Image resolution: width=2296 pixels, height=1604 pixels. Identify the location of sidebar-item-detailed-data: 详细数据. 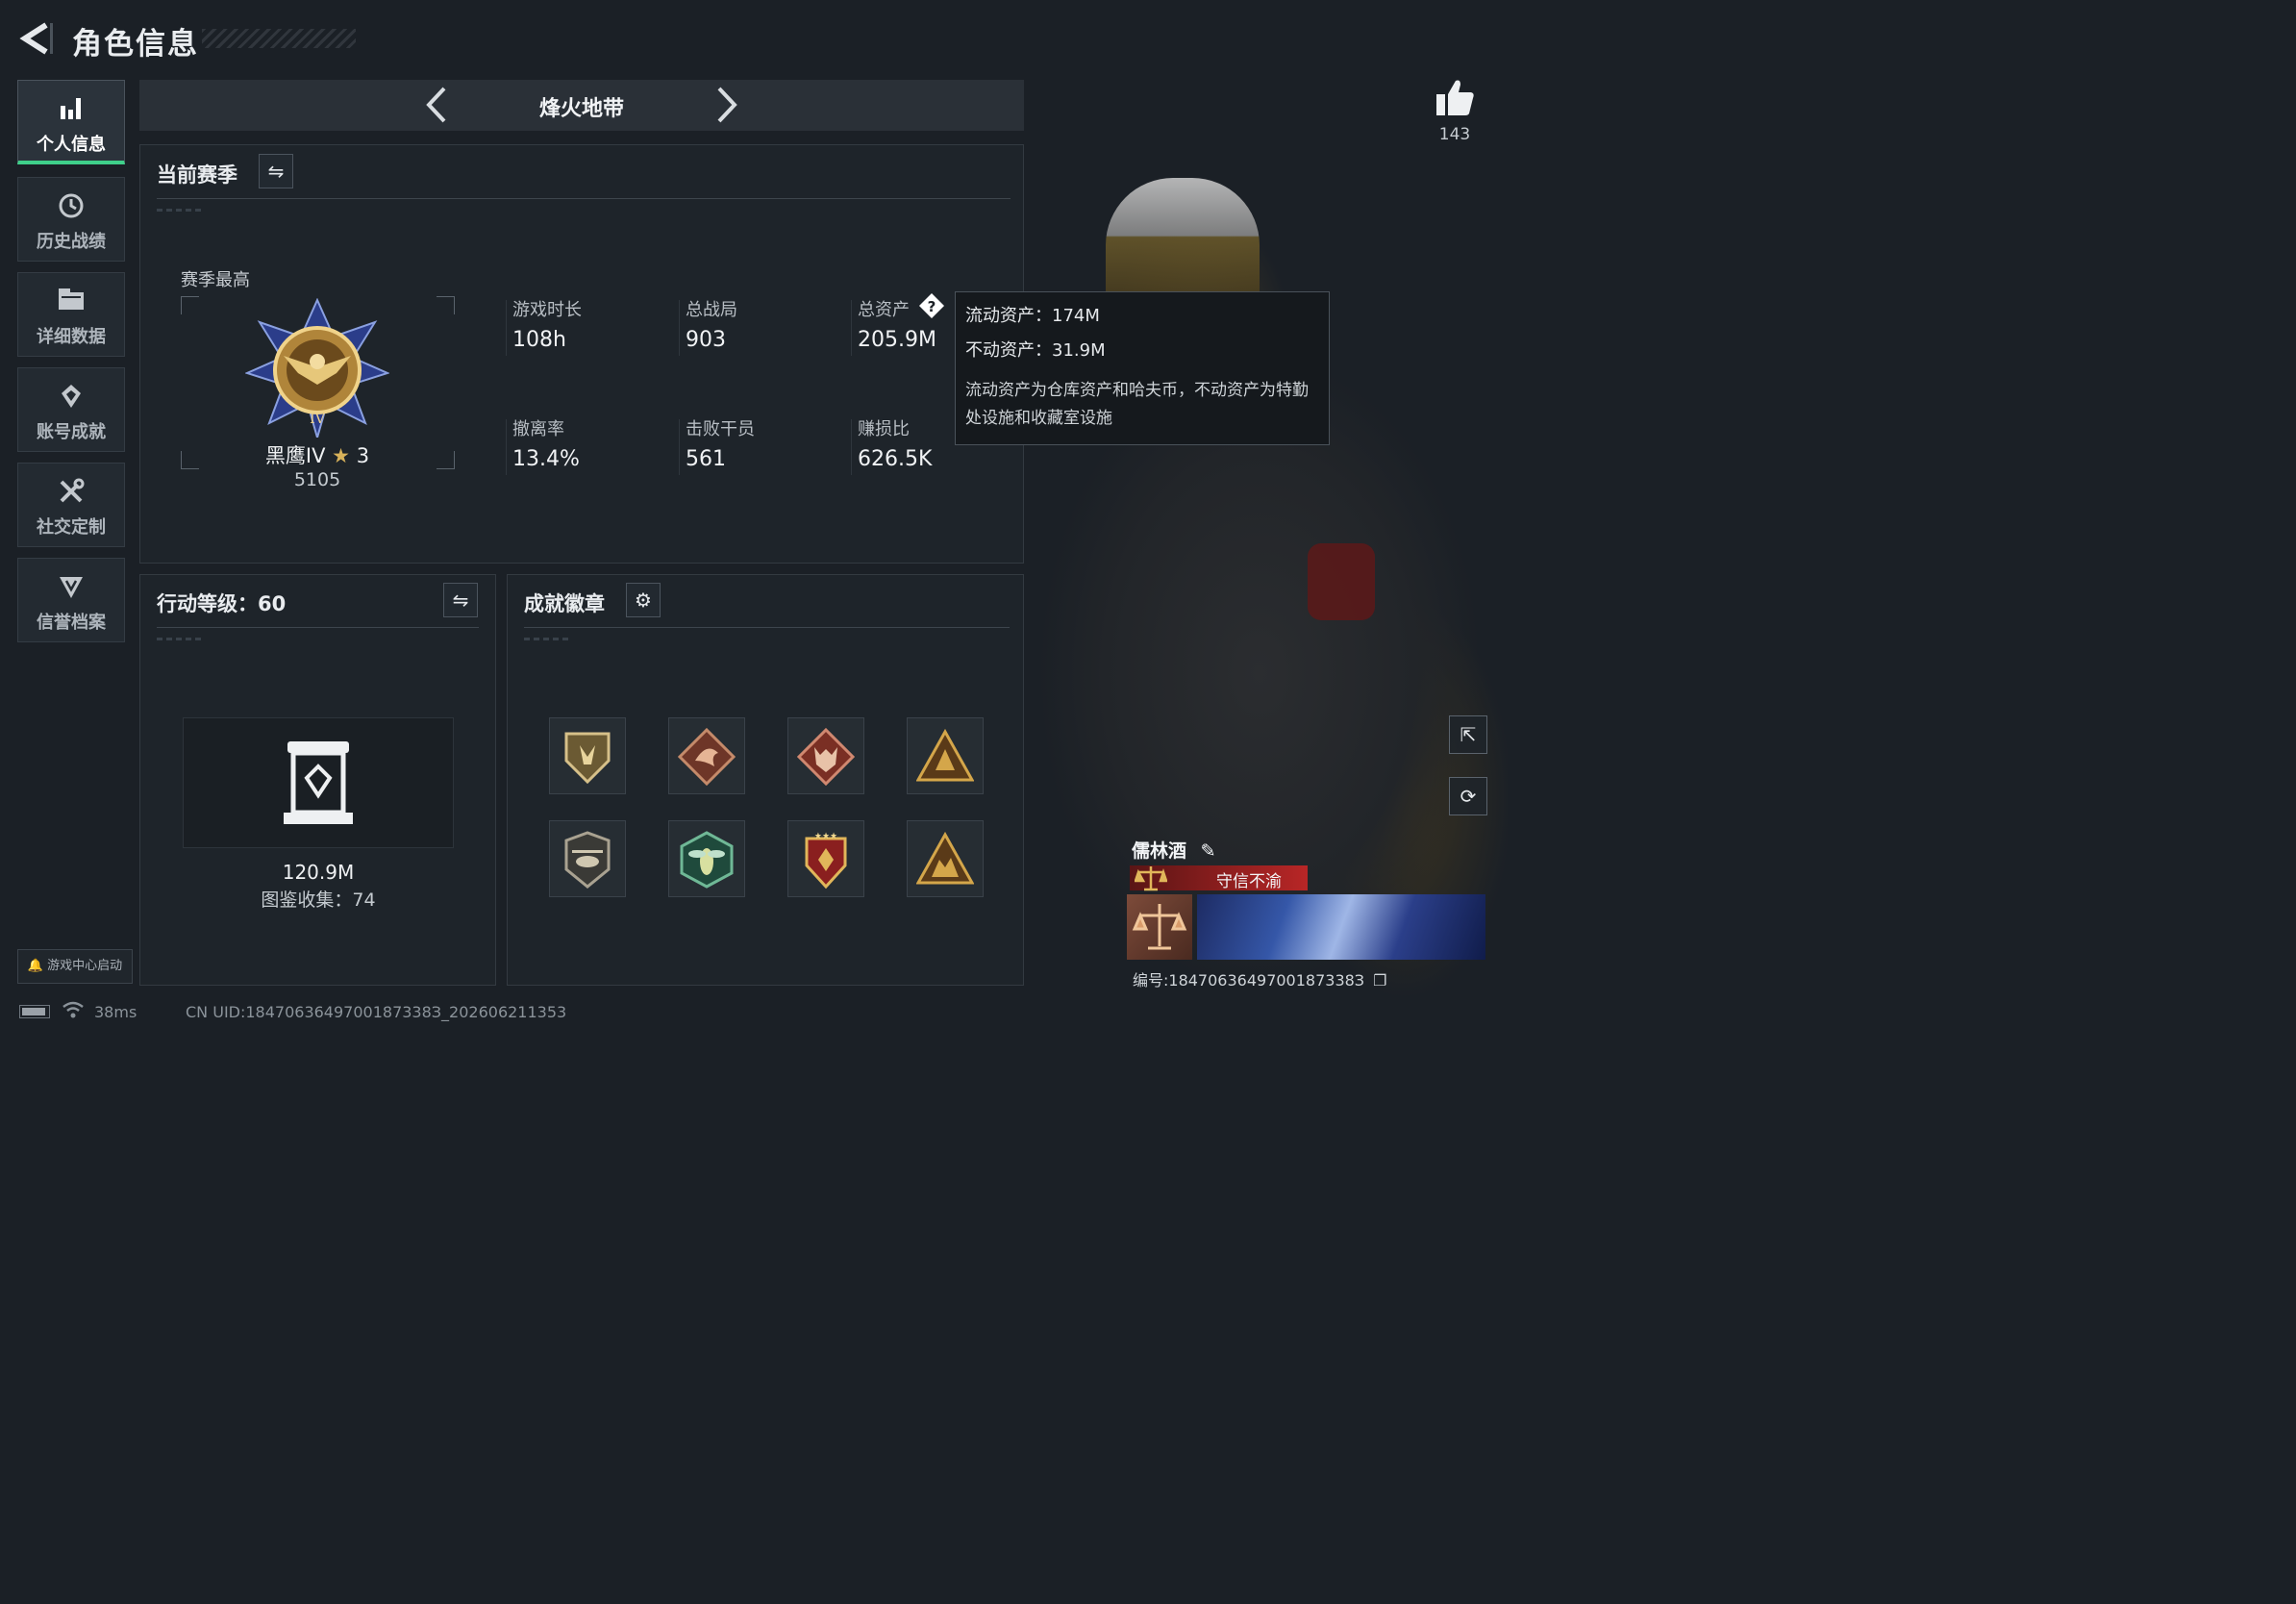
(71, 314).